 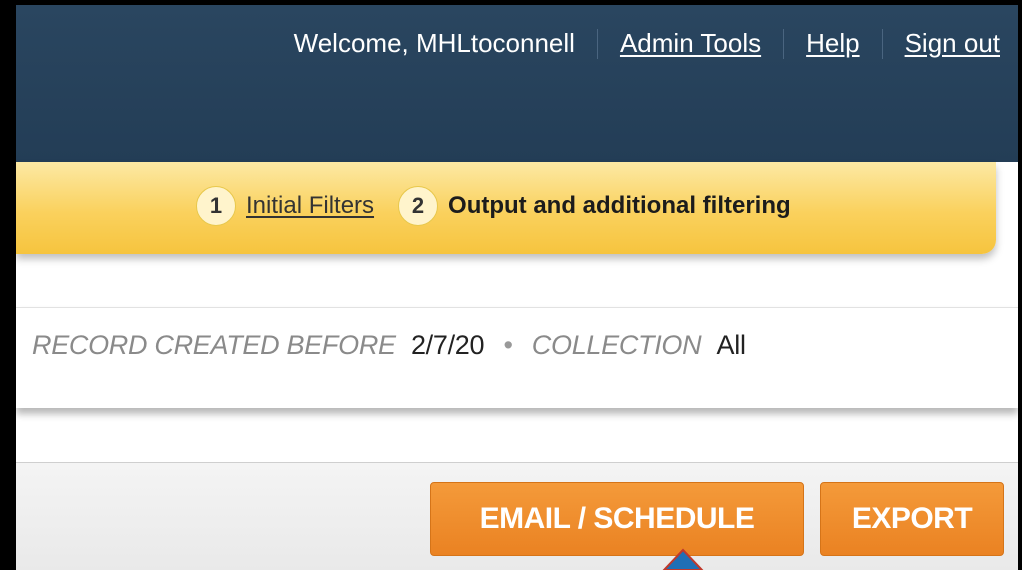 I want to click on step-output-current: Output and additional filtering, so click(x=619, y=205).